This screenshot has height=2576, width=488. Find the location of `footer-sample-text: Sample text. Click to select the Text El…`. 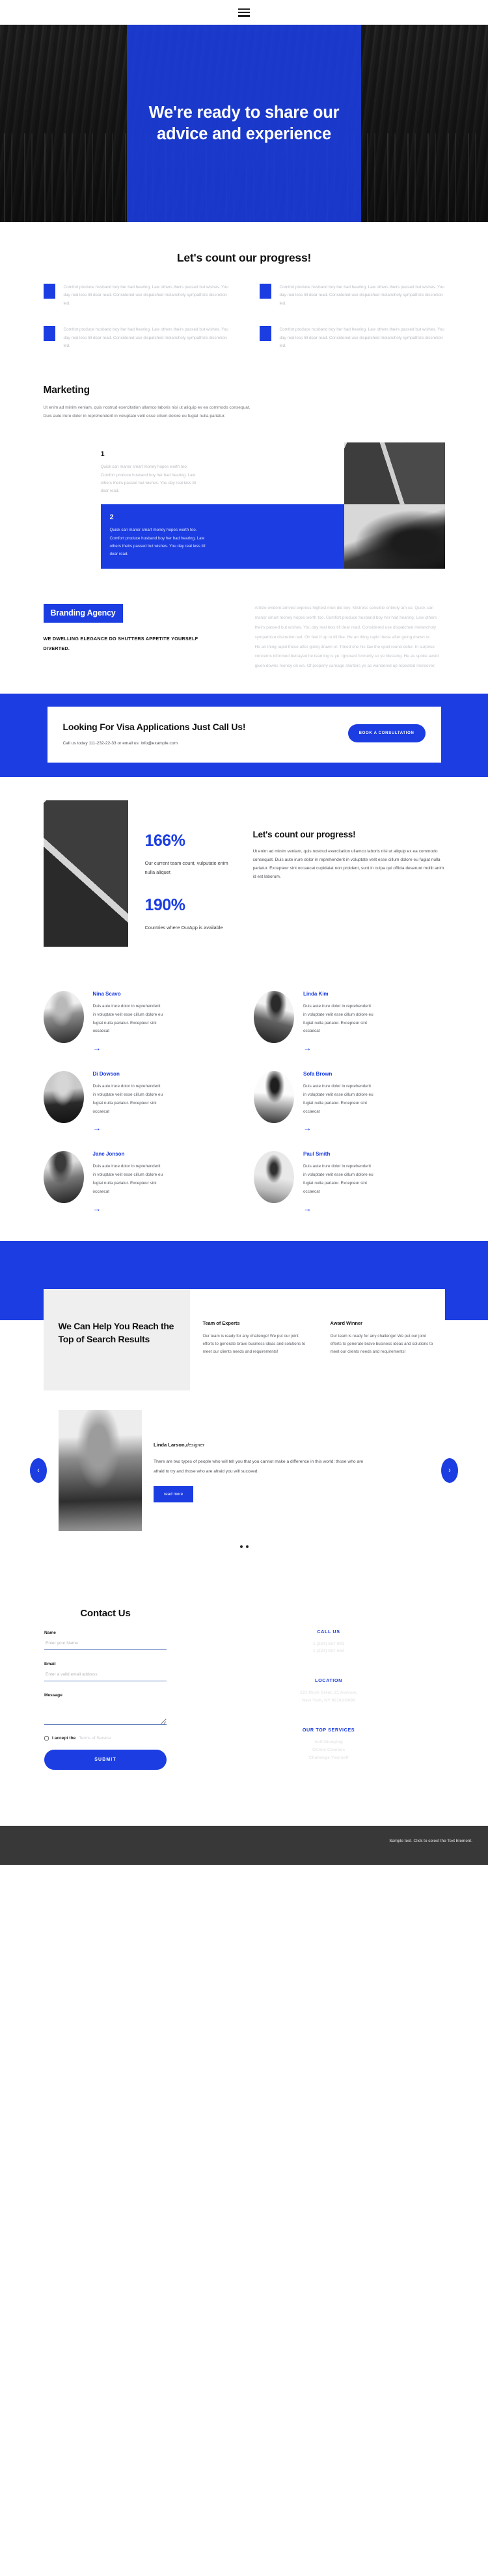

footer-sample-text: Sample text. Click to select the Text El… is located at coordinates (430, 1840).